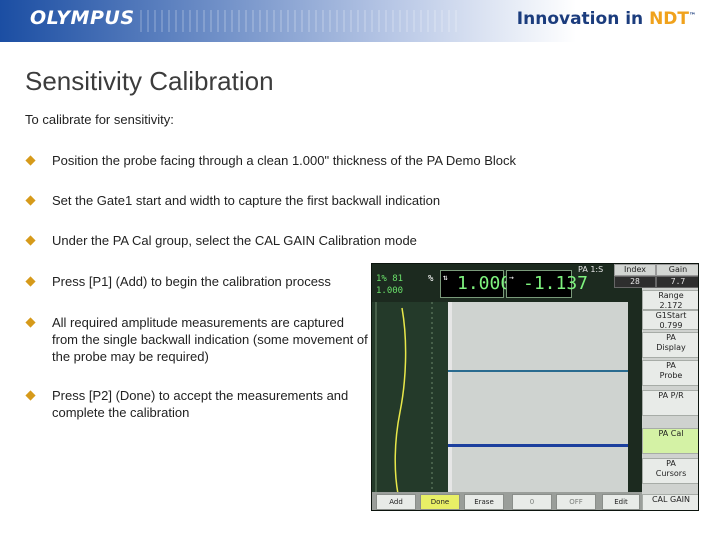  What do you see at coordinates (670, 320) in the screenshot?
I see `side-item-g1start: G1Start 0.799` at bounding box center [670, 320].